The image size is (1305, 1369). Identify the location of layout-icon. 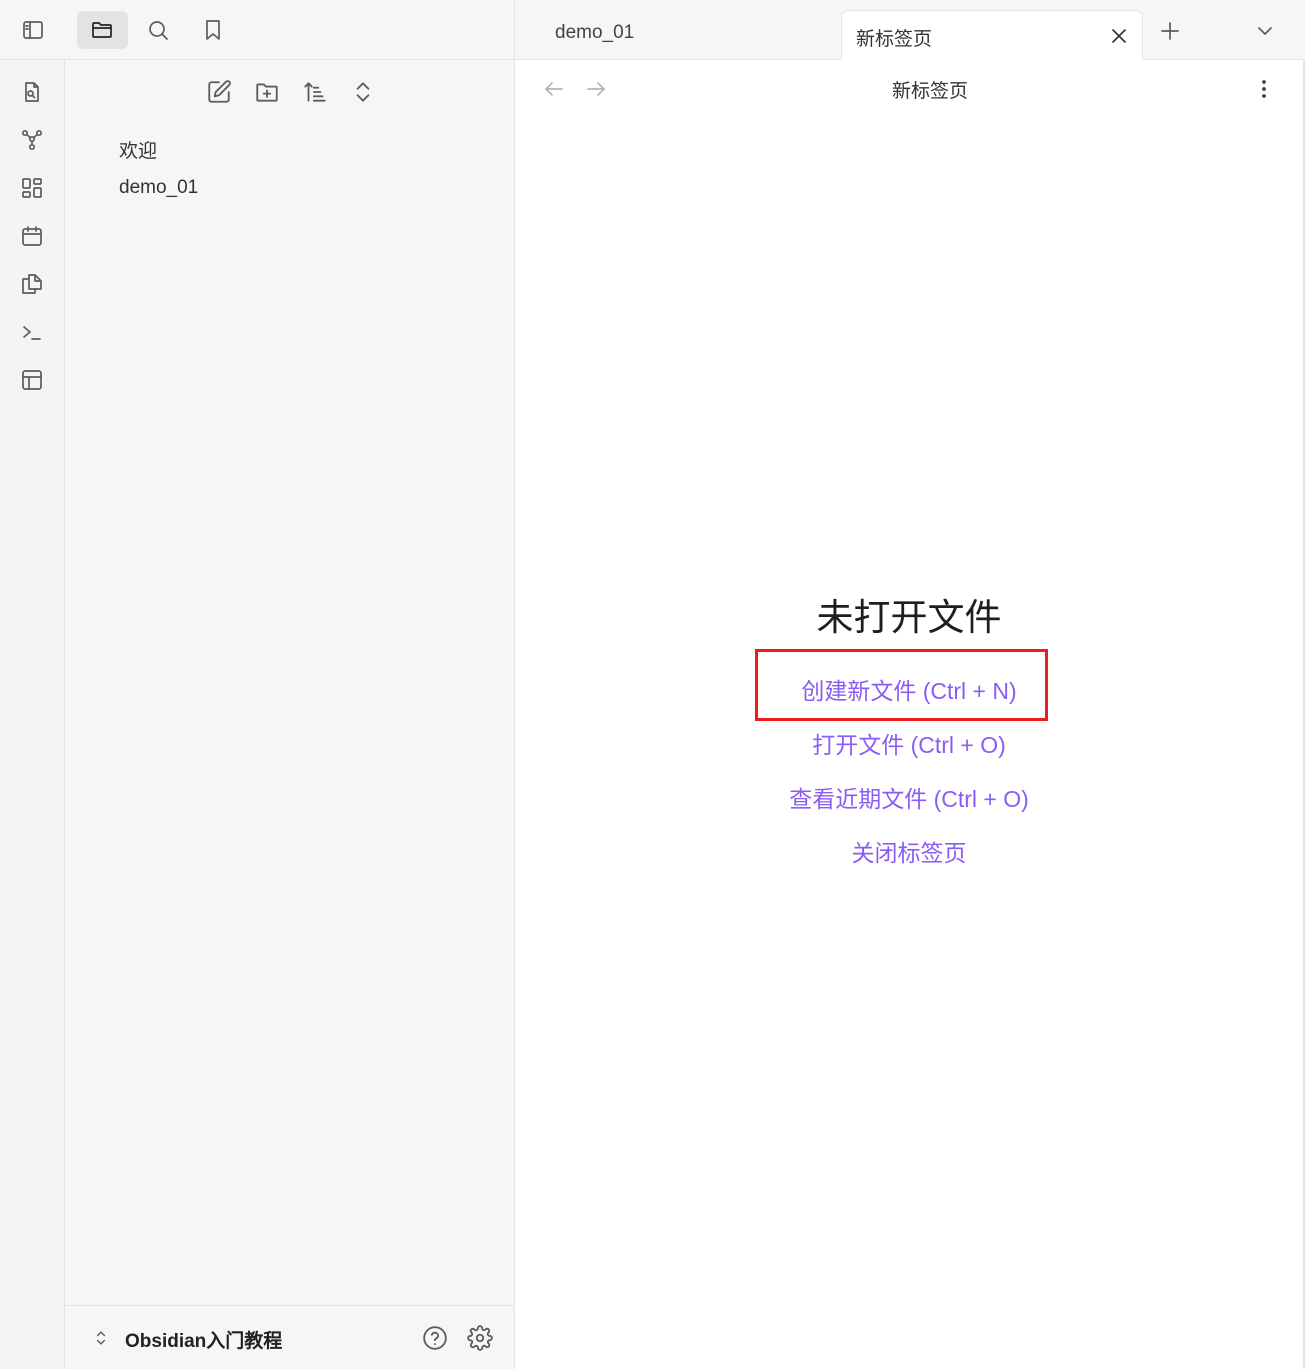
(32, 380).